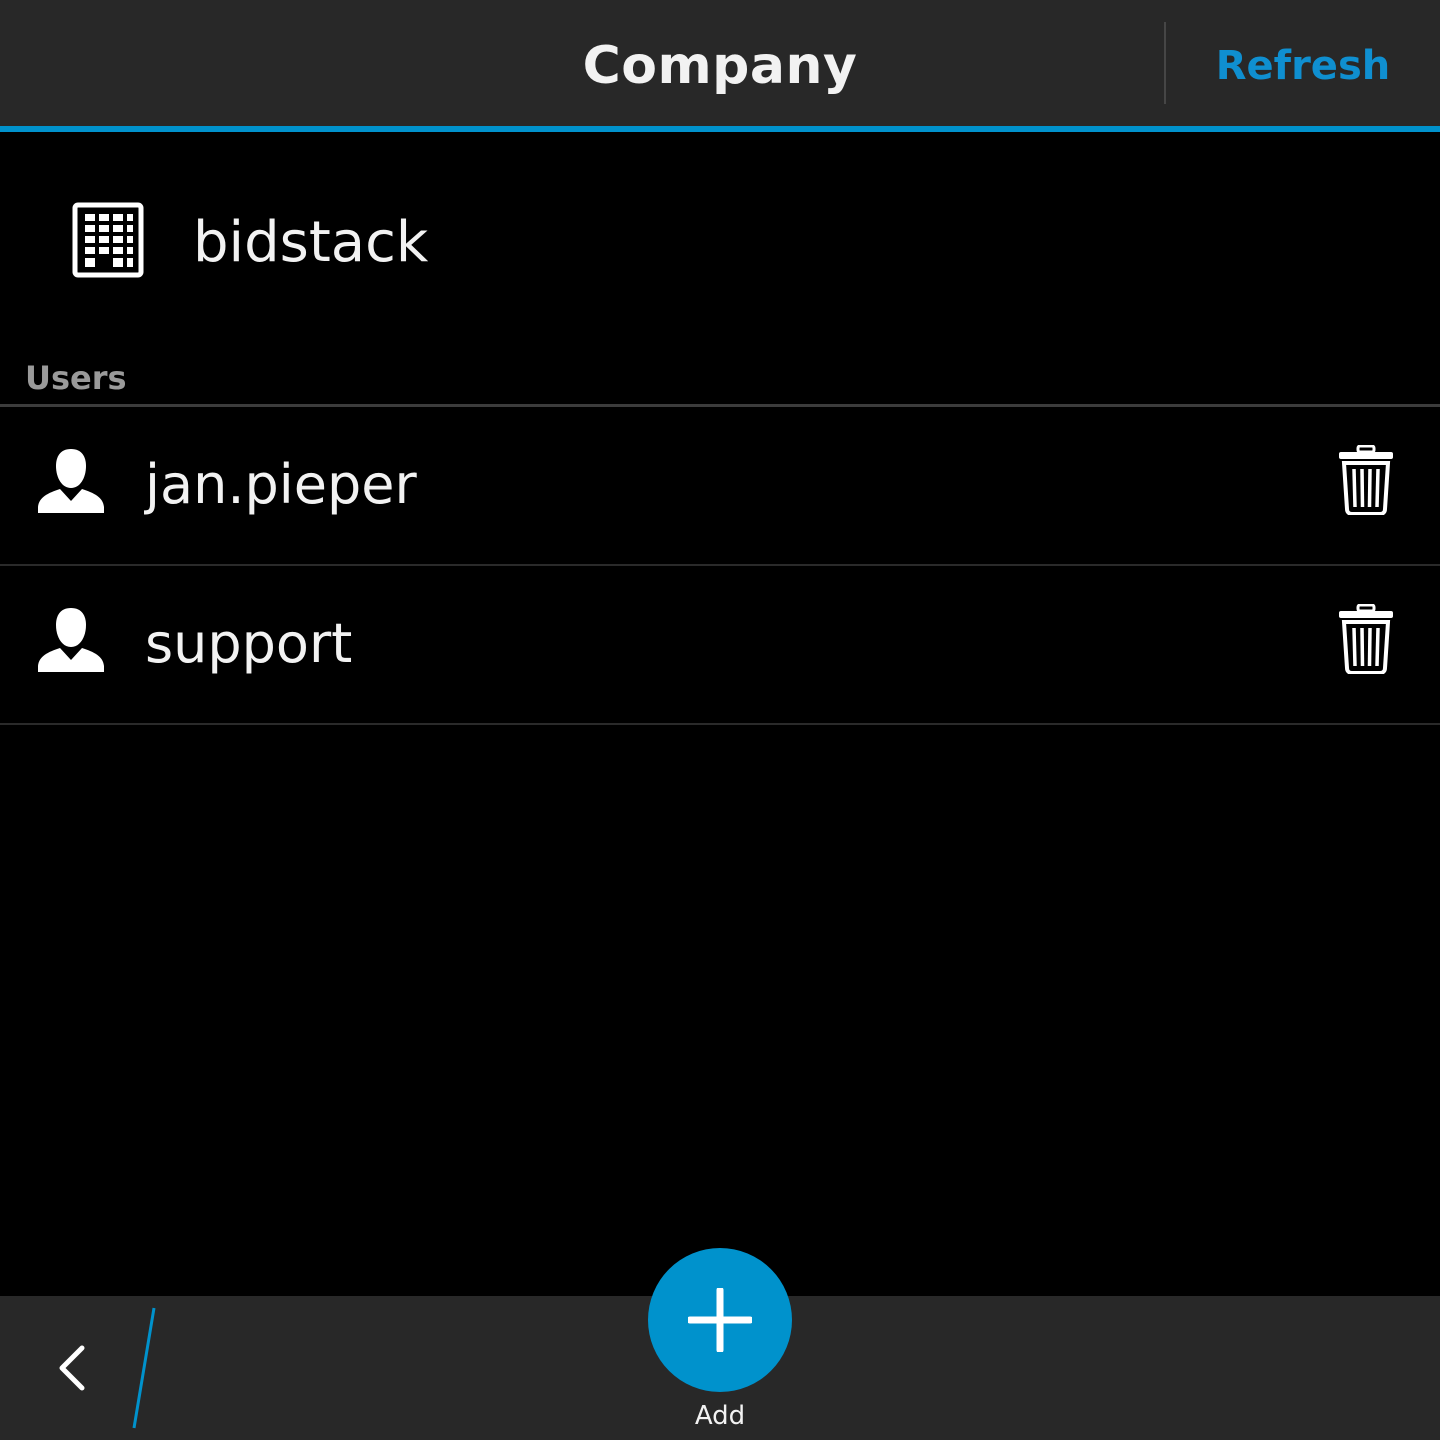 This screenshot has height=1440, width=1440. What do you see at coordinates (281, 484) in the screenshot?
I see `user-name: jan.pieper` at bounding box center [281, 484].